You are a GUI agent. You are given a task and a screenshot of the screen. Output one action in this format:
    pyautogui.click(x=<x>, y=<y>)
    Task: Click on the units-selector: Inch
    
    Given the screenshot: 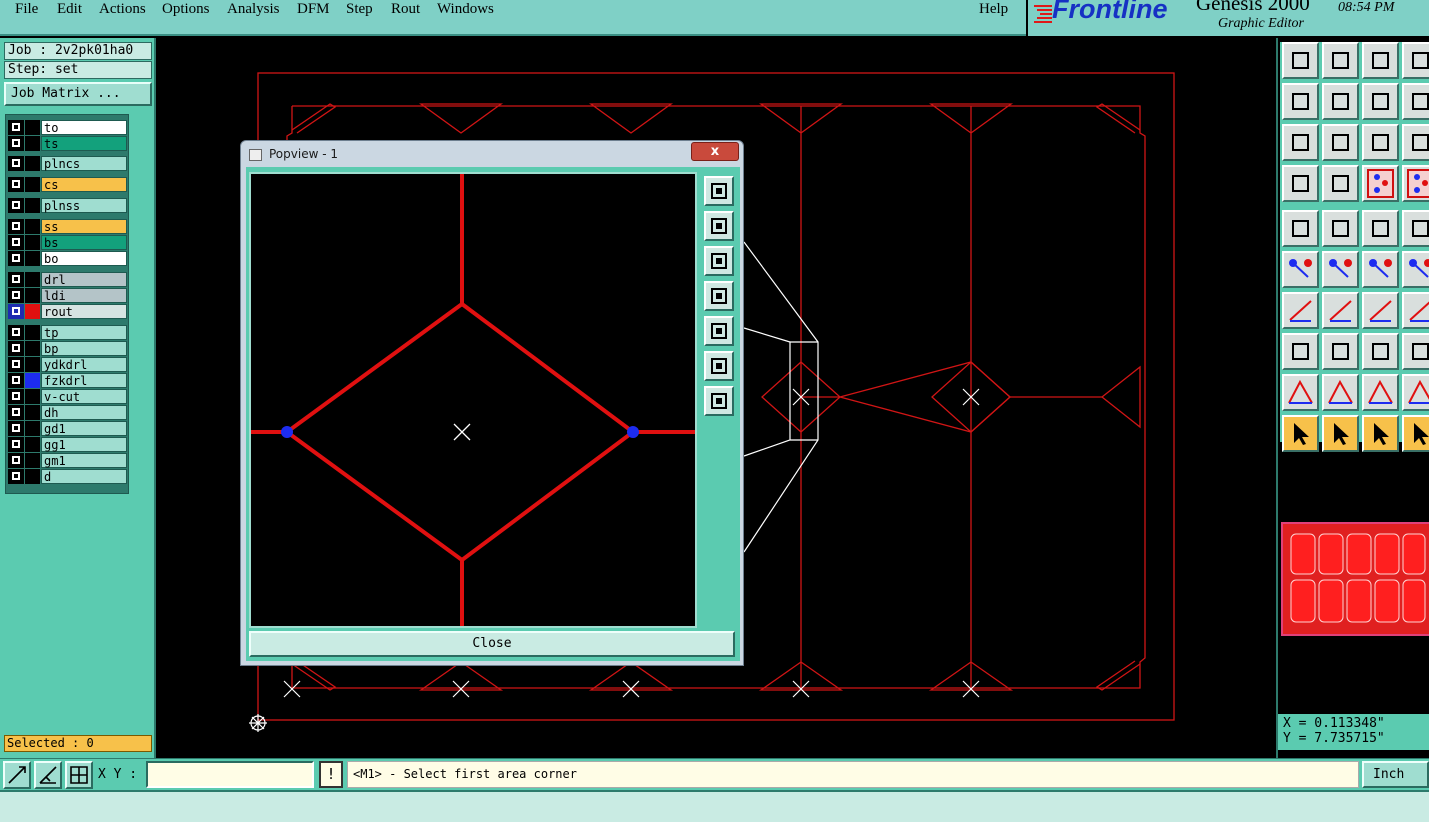 What is the action you would take?
    pyautogui.click(x=1395, y=774)
    